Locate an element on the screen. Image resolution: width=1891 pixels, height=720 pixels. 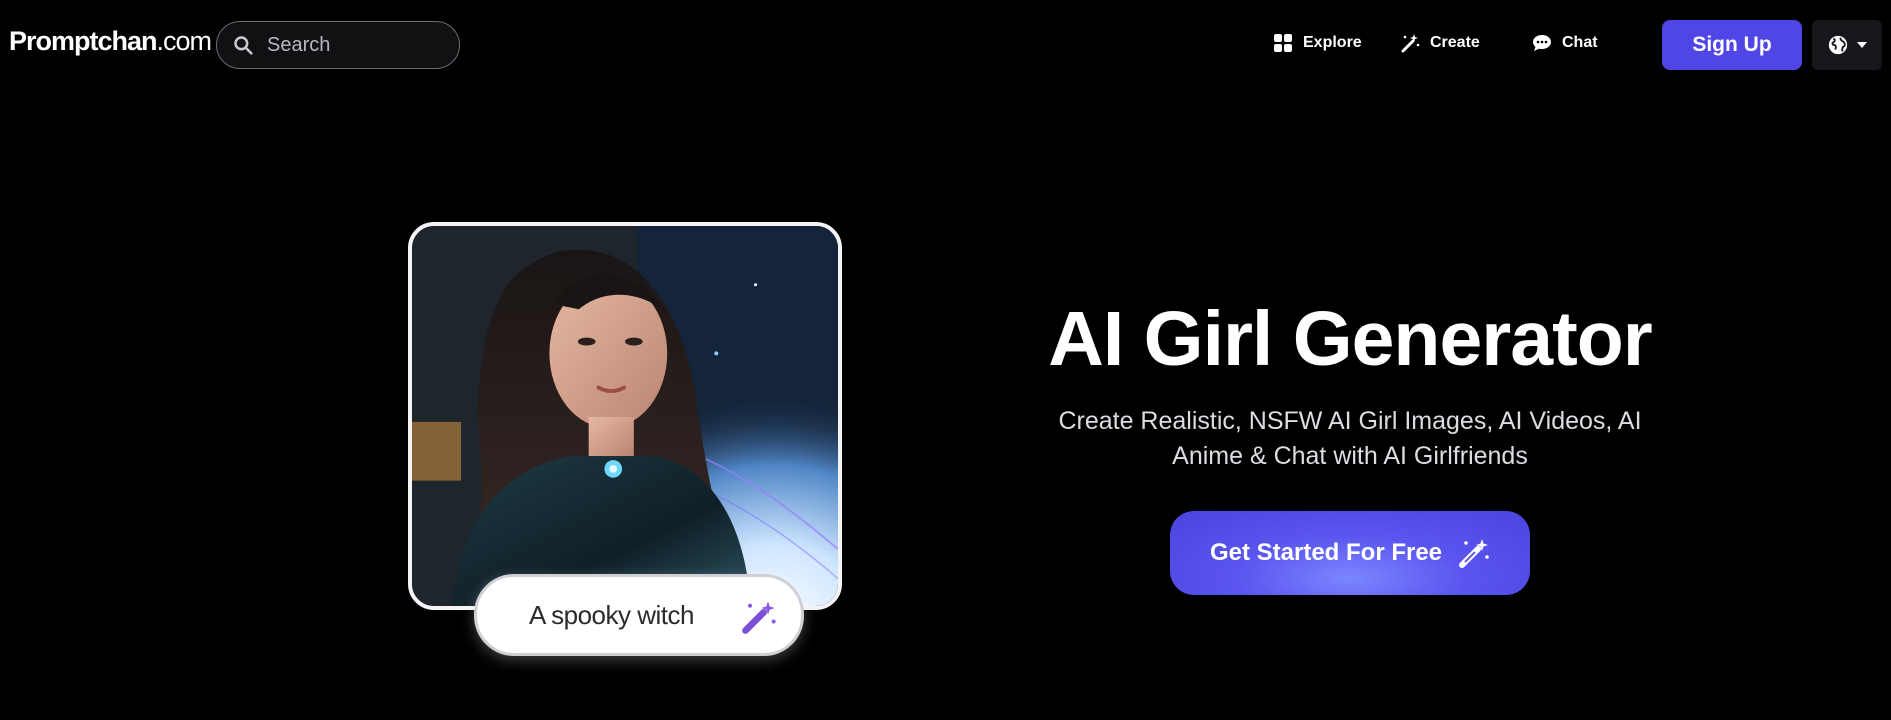
sign-up-button: Sign Up is located at coordinates (1732, 45).